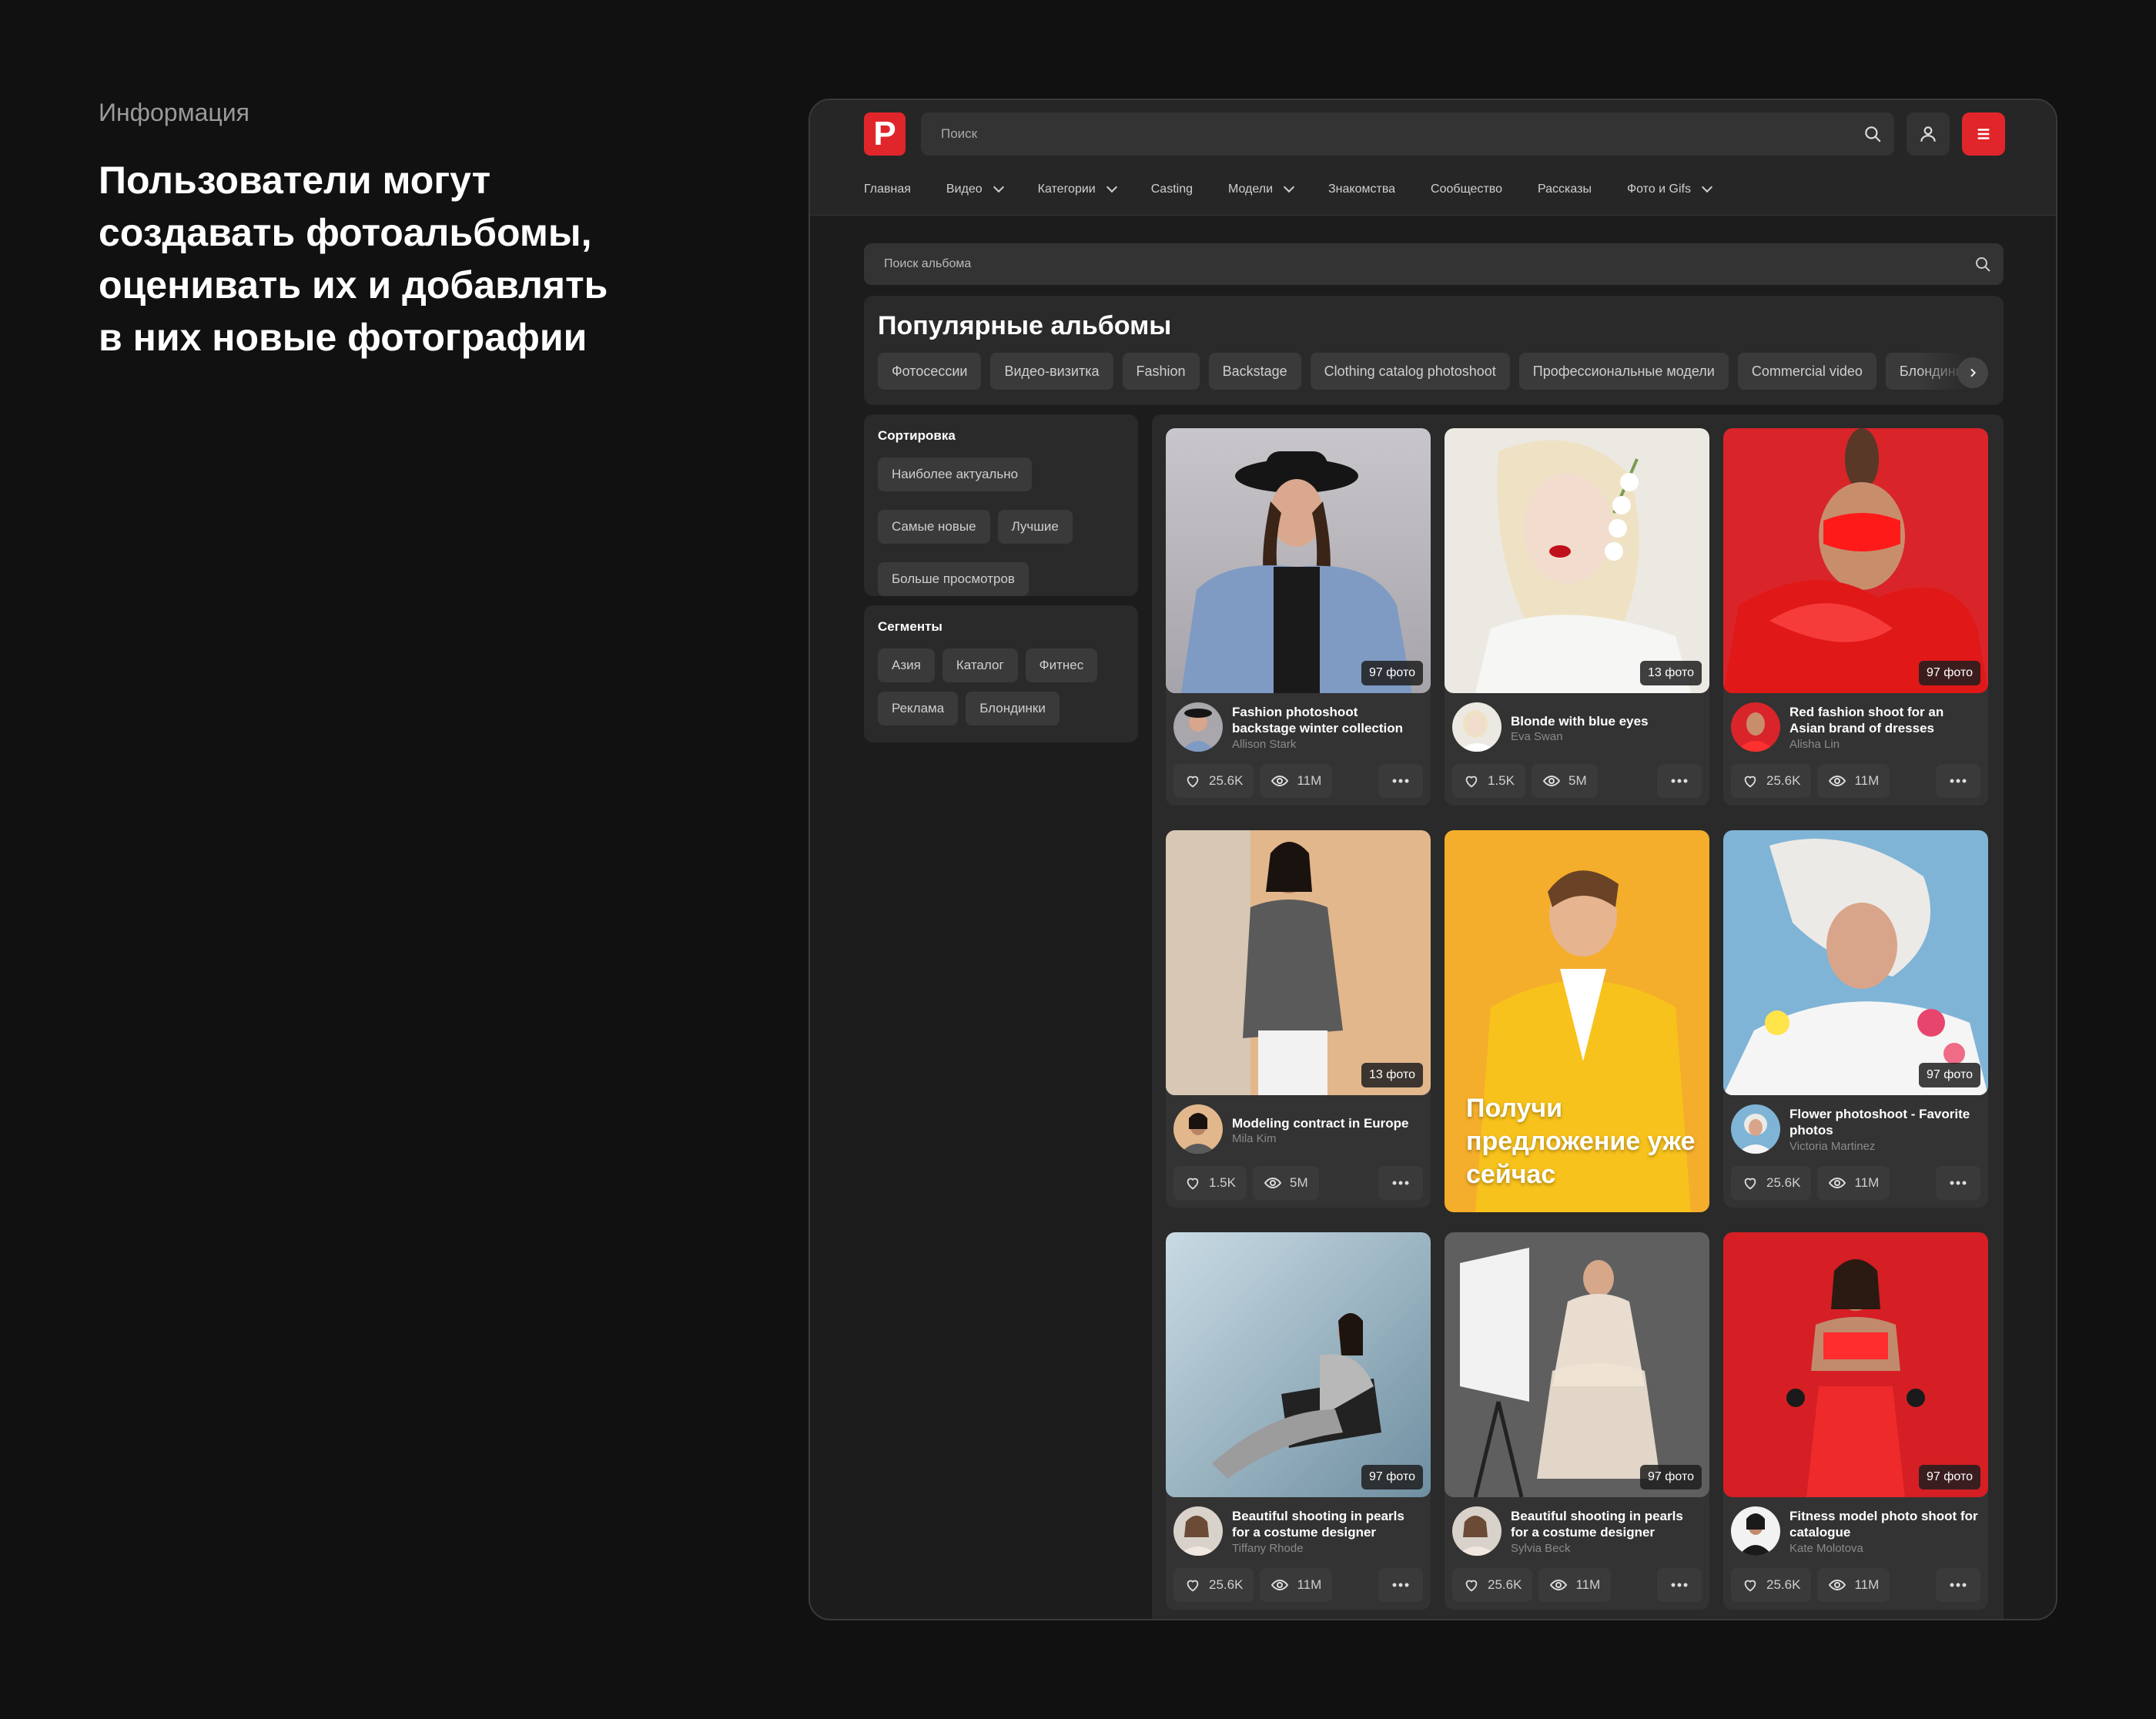  Describe the element at coordinates (934, 527) in the screenshot. I see `sort-newest: Самые новые` at that location.